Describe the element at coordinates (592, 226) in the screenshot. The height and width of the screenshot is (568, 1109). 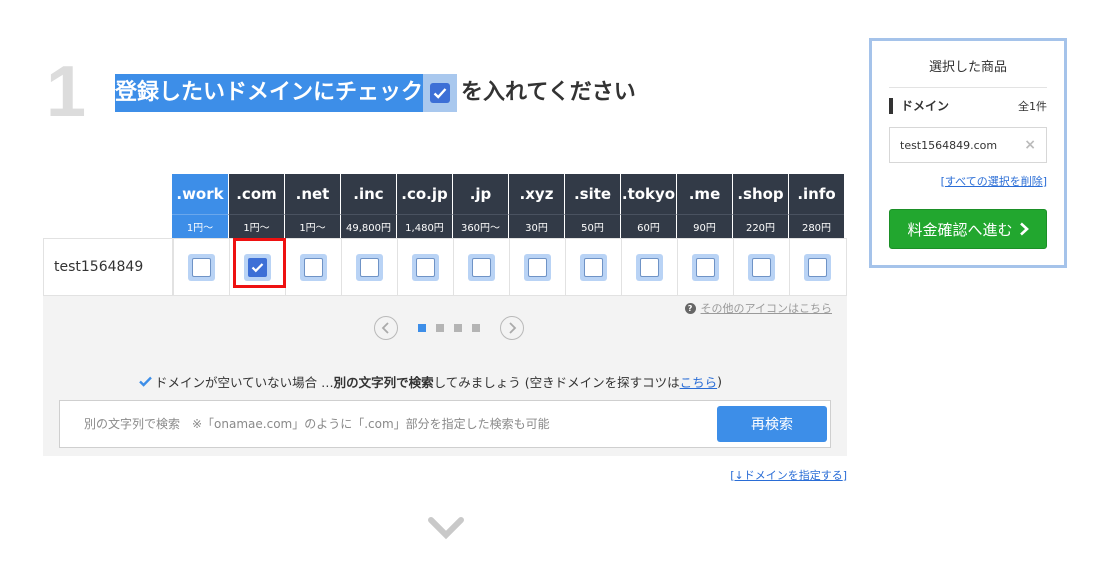
I see `tld-price: 50円` at that location.